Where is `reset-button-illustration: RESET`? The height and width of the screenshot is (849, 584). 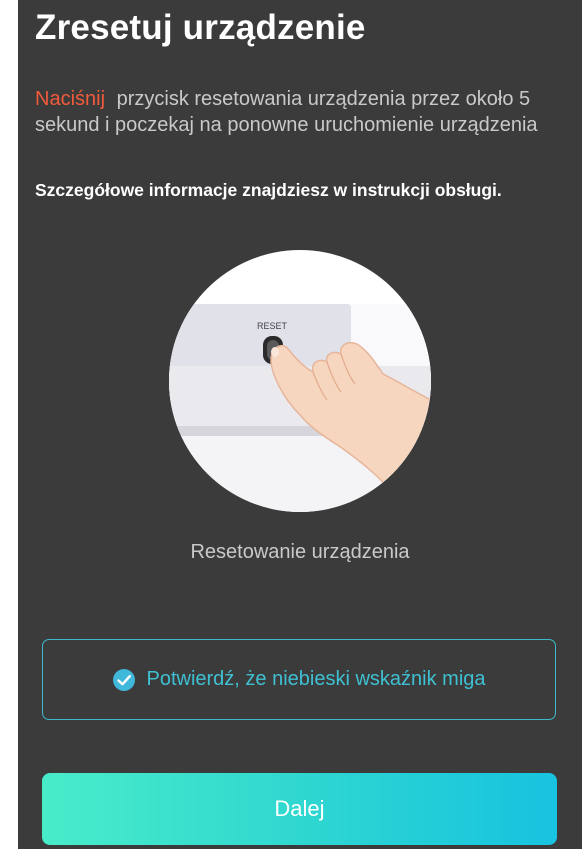
reset-button-illustration: RESET is located at coordinates (300, 408).